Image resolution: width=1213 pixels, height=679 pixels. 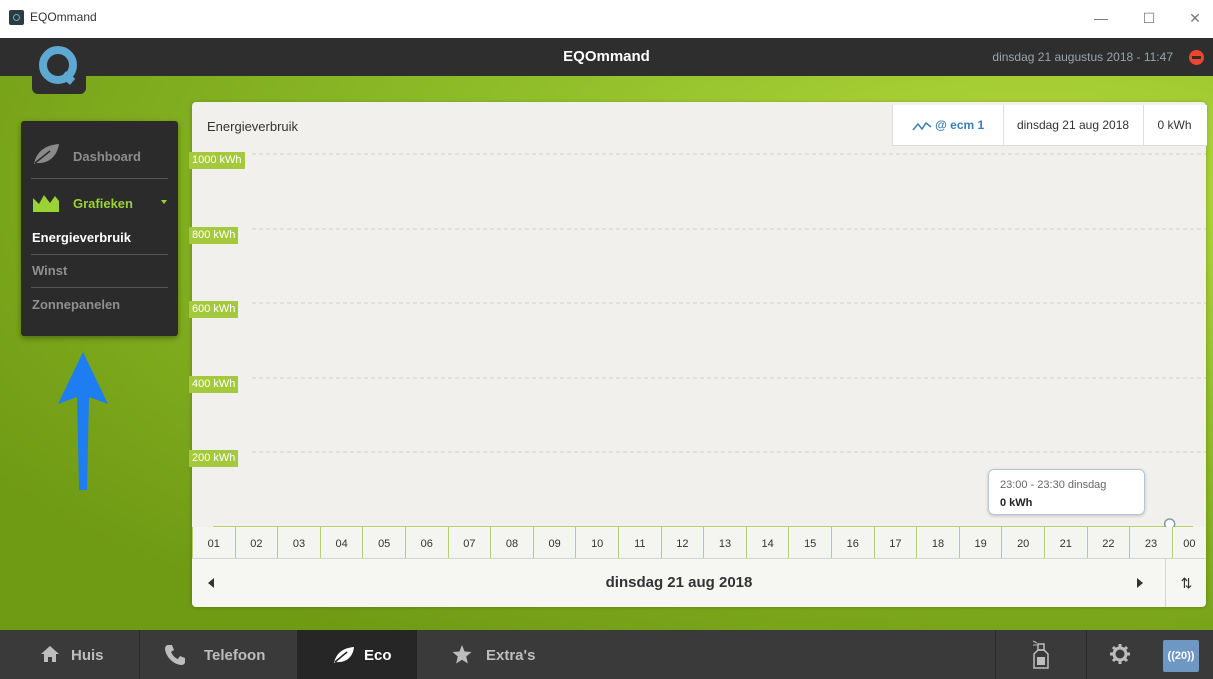 What do you see at coordinates (1186, 583) in the screenshot?
I see `sort-toggle-button: ⇅` at bounding box center [1186, 583].